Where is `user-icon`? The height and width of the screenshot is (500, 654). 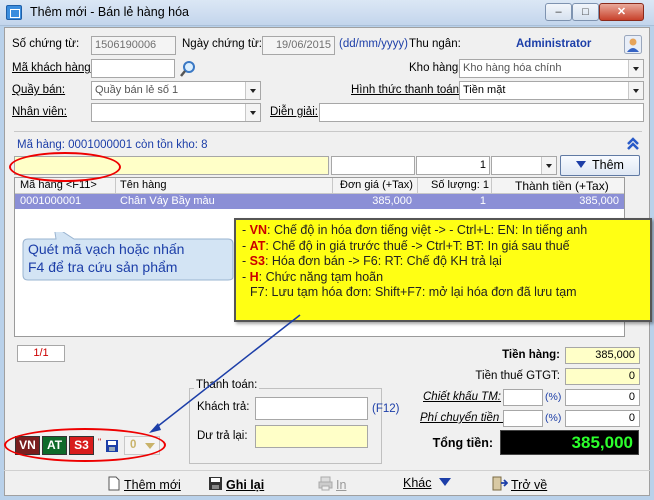
user-icon is located at coordinates (633, 44).